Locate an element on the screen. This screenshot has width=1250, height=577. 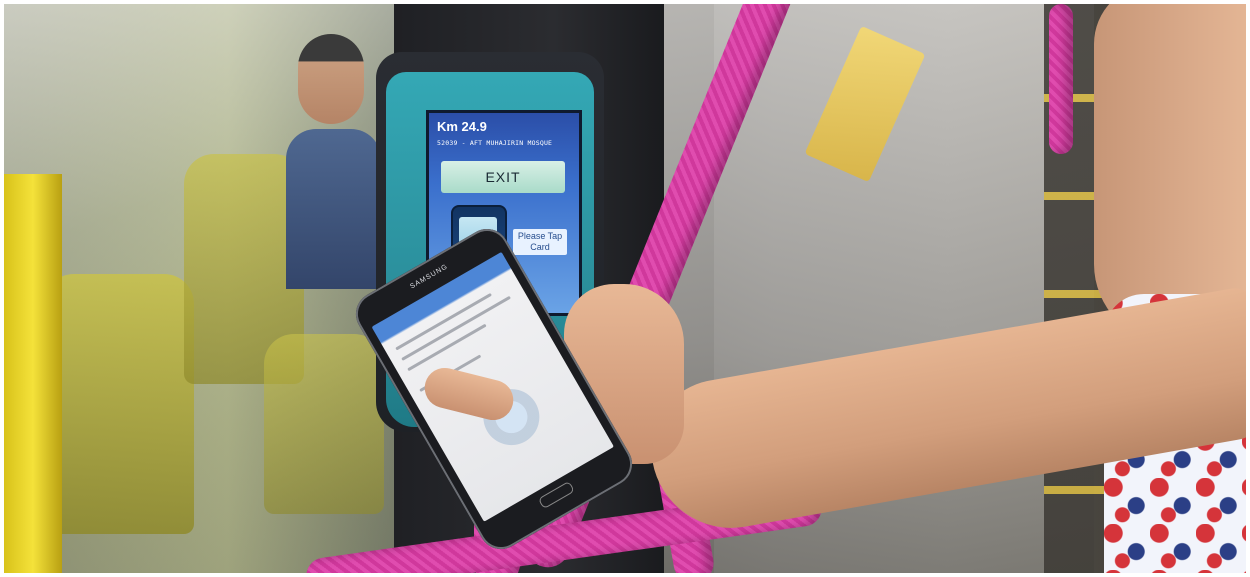
yellow-pole is located at coordinates (33, 373).